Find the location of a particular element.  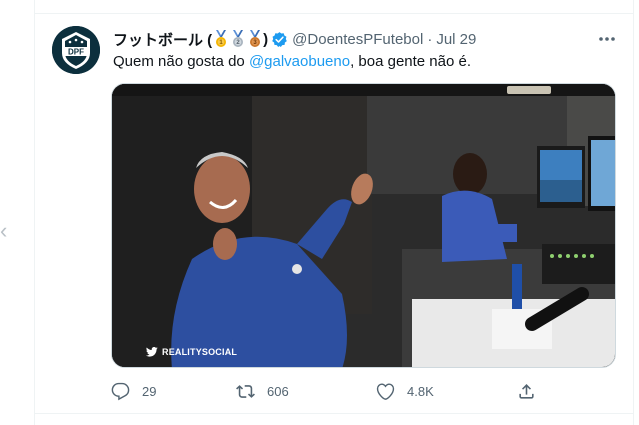

share-icon is located at coordinates (526, 391).